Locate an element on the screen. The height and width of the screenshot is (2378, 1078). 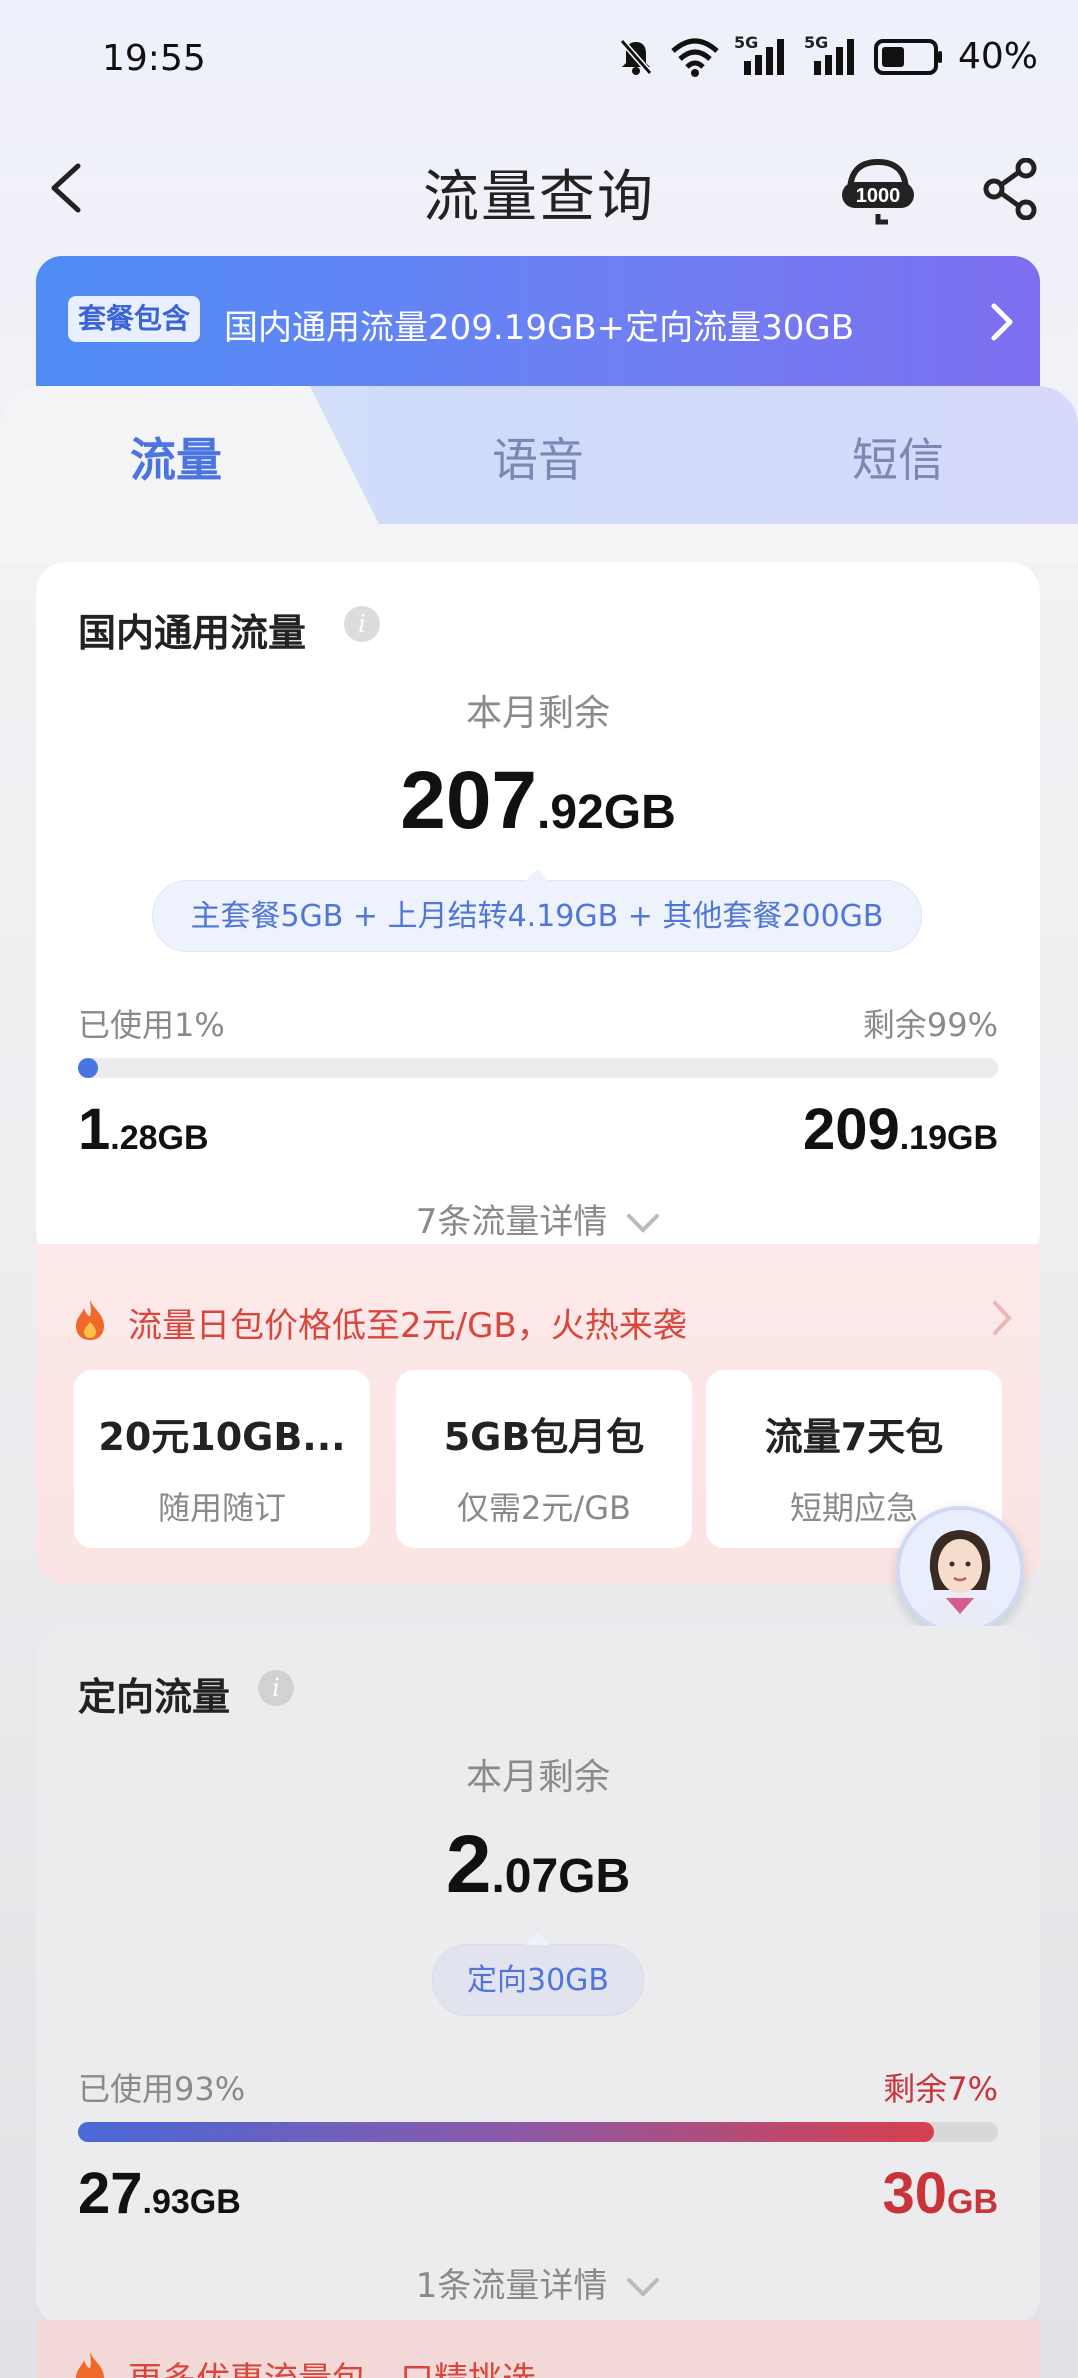
usage-bar is located at coordinates (538, 1068).